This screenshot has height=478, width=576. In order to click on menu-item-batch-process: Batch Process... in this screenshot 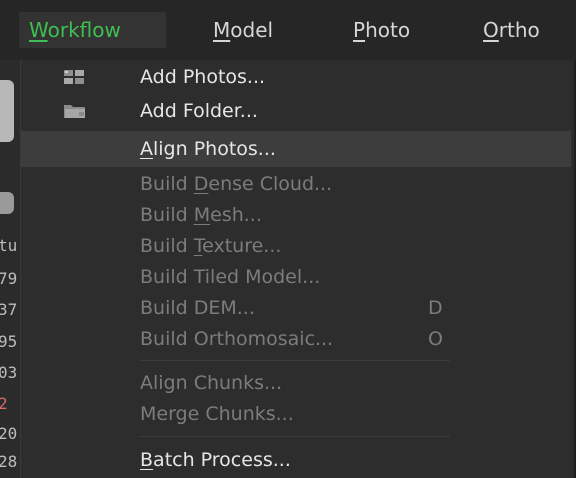, I will do `click(296, 460)`.